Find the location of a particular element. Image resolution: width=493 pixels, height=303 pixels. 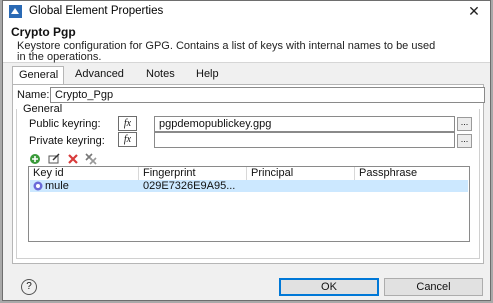

column-header-key-id: Key id is located at coordinates (84, 173).